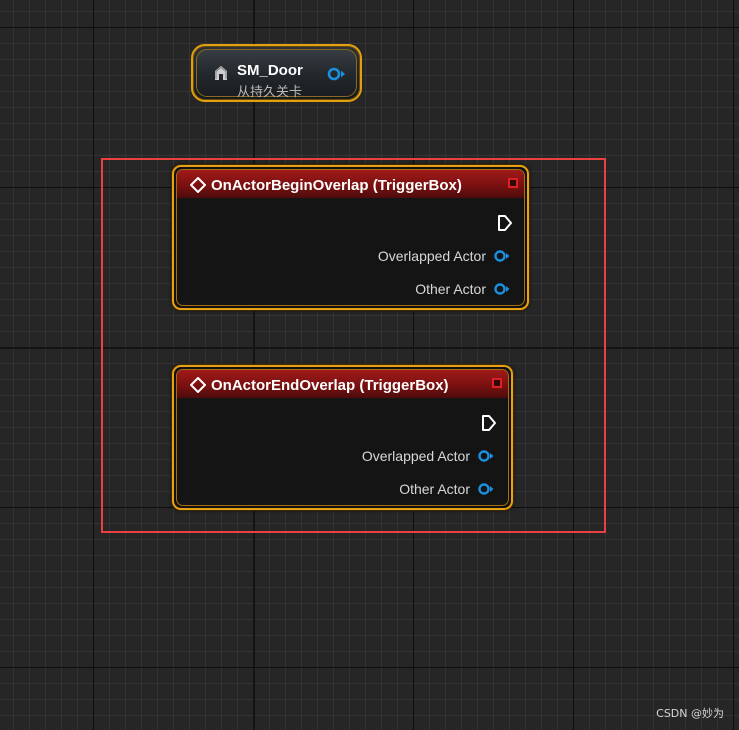 The width and height of the screenshot is (739, 730). I want to click on actor-reference-subtitle: 从持久关卡, so click(270, 92).